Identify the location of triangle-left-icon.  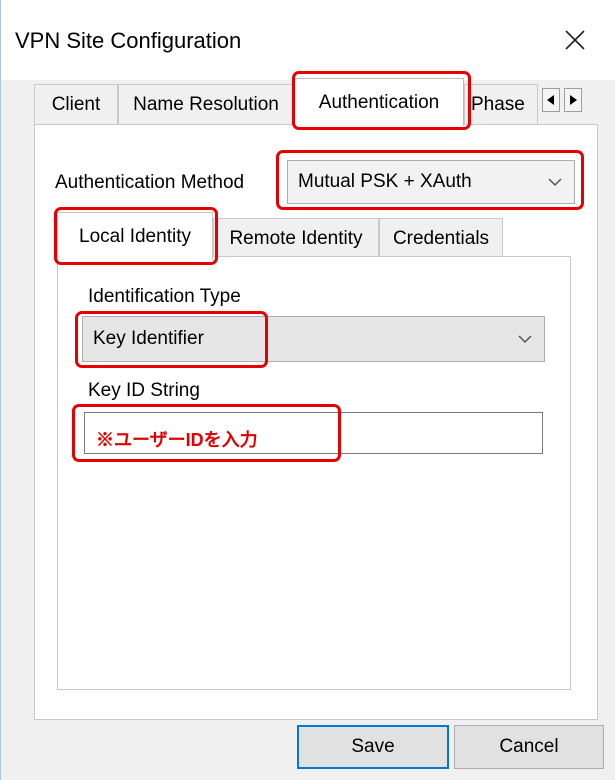
(550, 100).